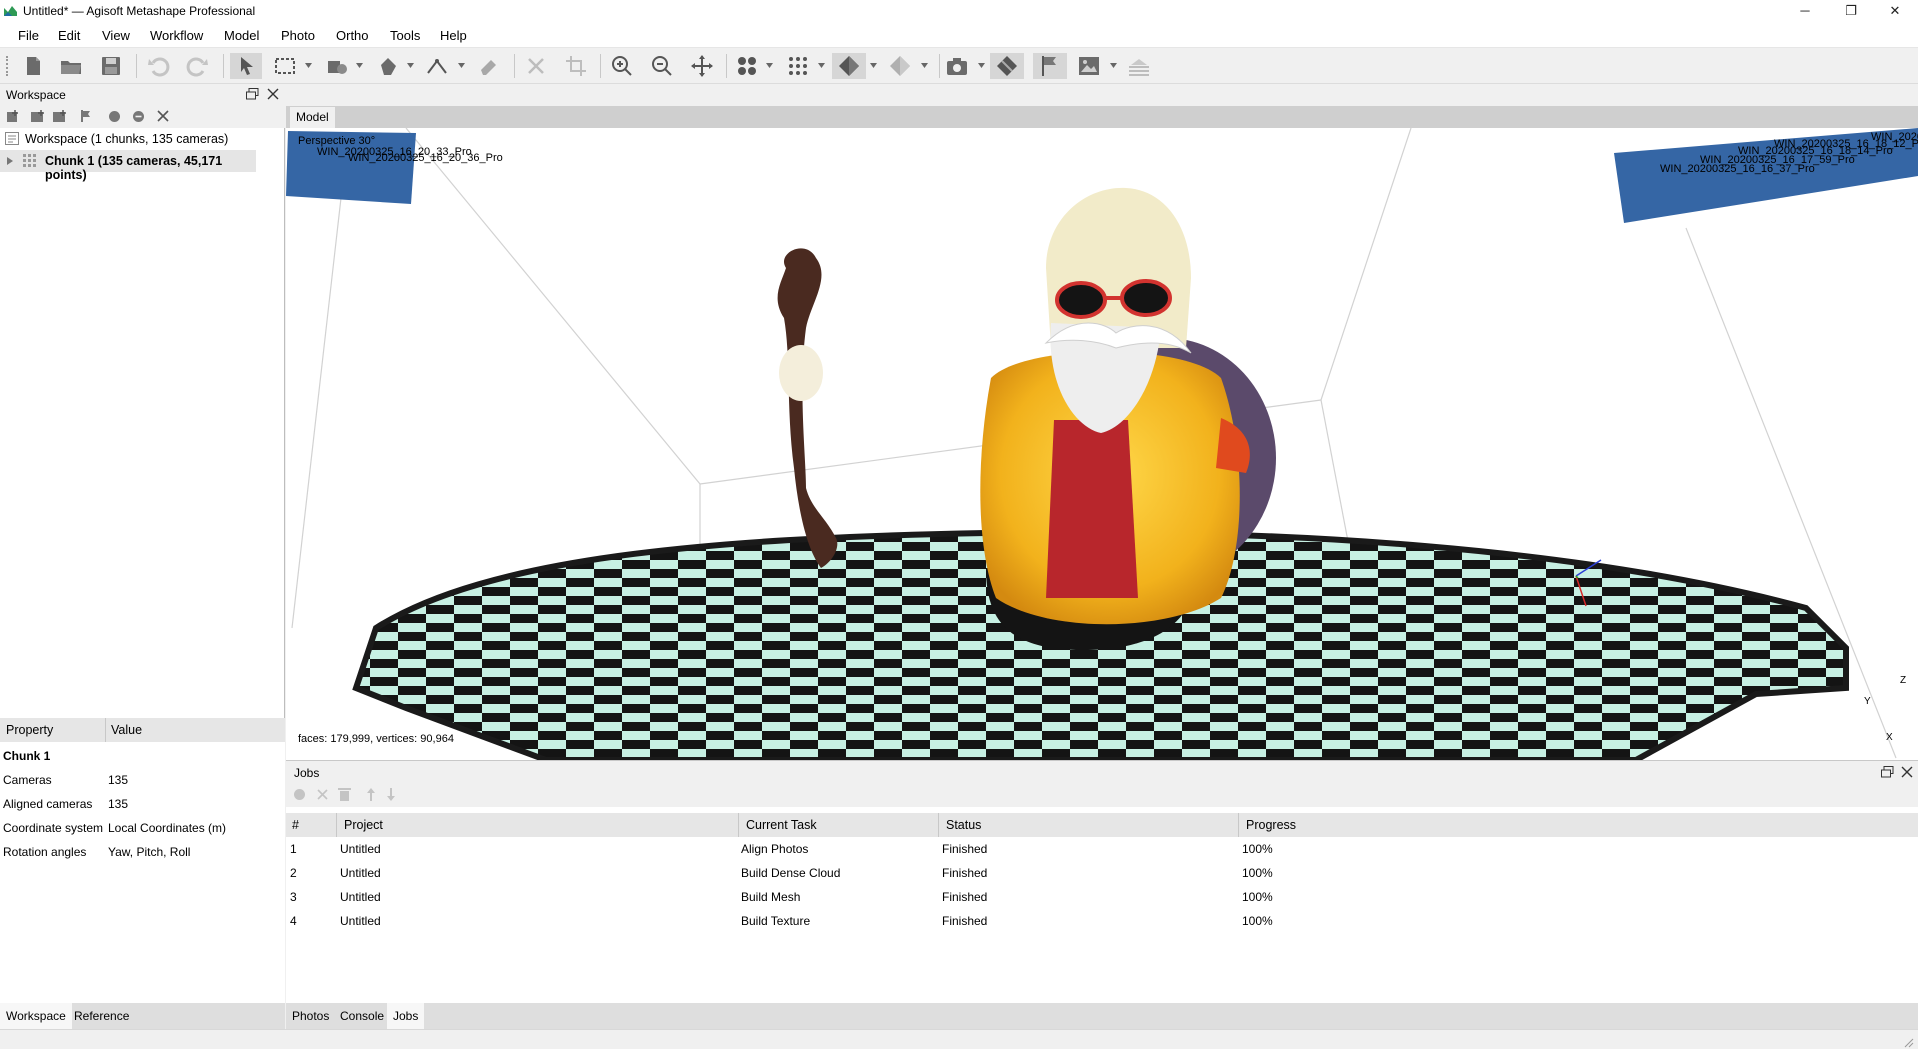  Describe the element at coordinates (1271, 825) in the screenshot. I see `column-header-progress: Progress` at that location.